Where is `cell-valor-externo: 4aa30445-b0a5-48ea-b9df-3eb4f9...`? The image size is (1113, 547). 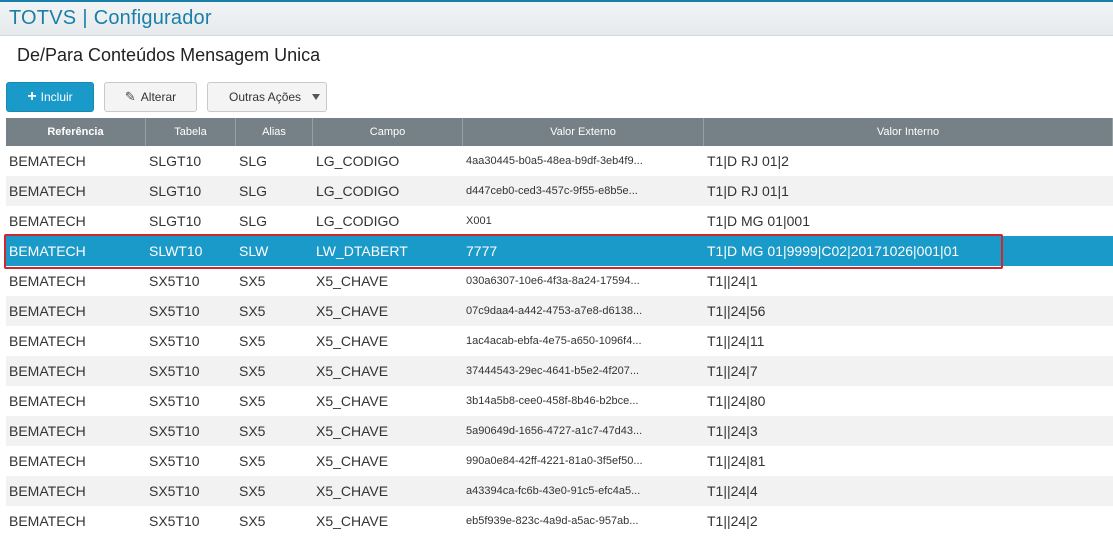
cell-valor-externo: 4aa30445-b0a5-48ea-b9df-3eb4f9... is located at coordinates (554, 161).